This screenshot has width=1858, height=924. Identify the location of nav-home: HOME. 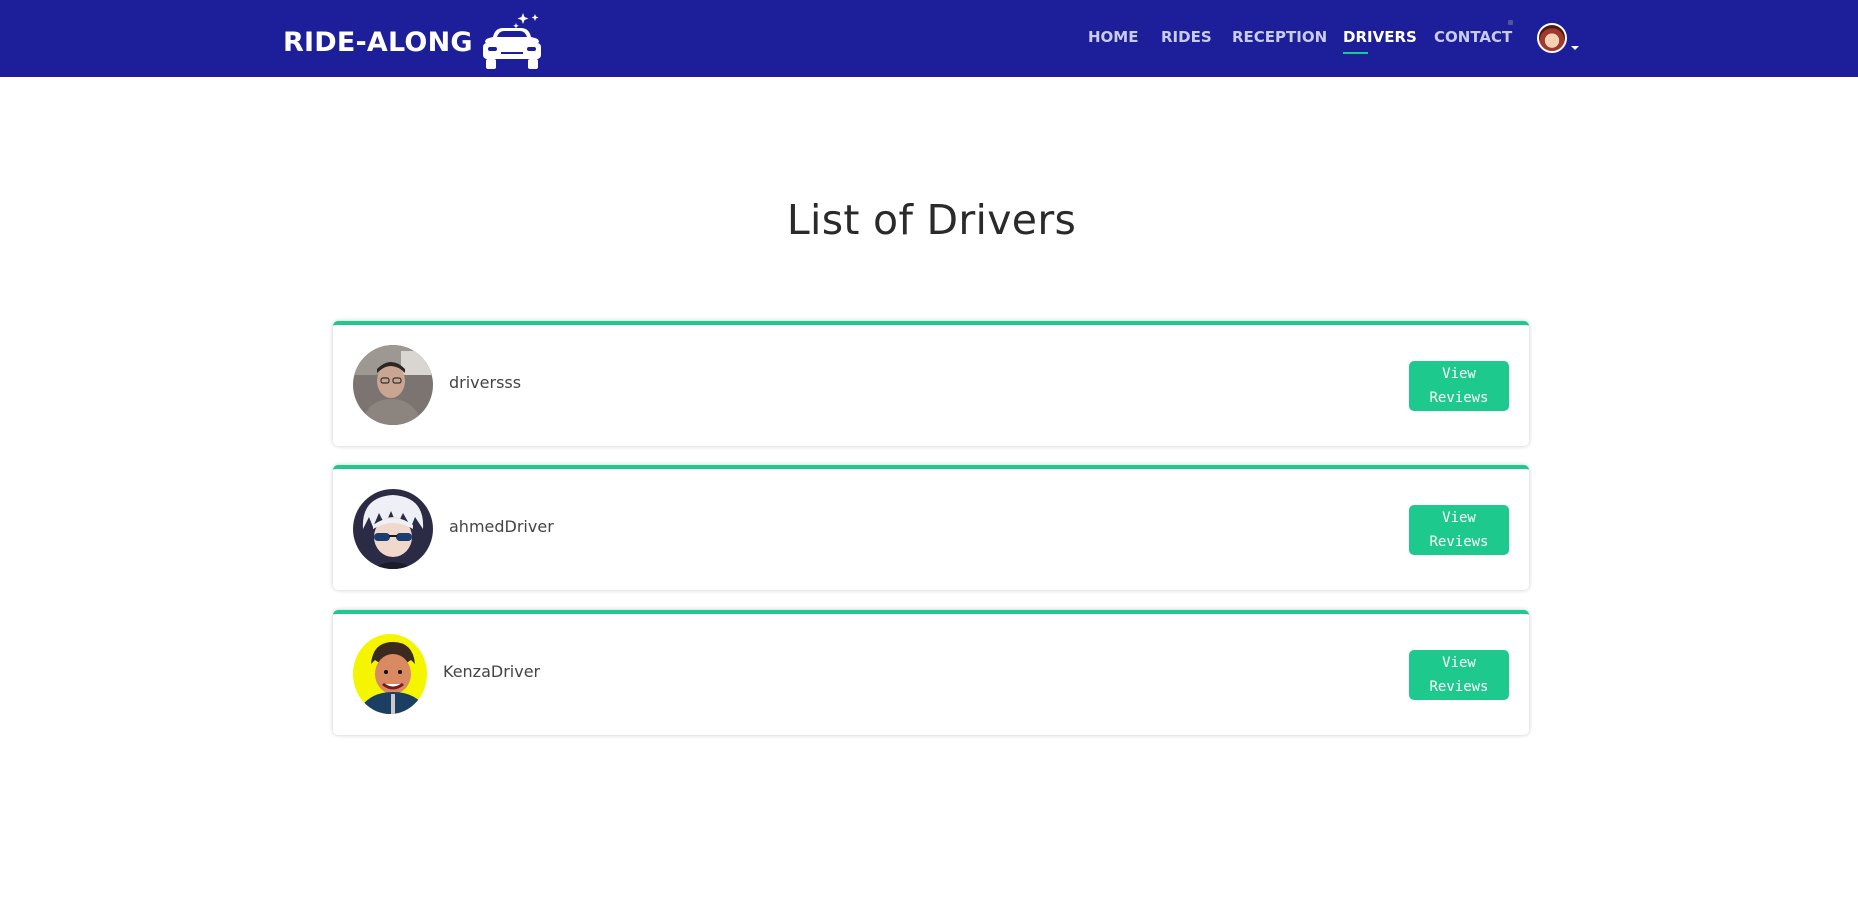
(1113, 37).